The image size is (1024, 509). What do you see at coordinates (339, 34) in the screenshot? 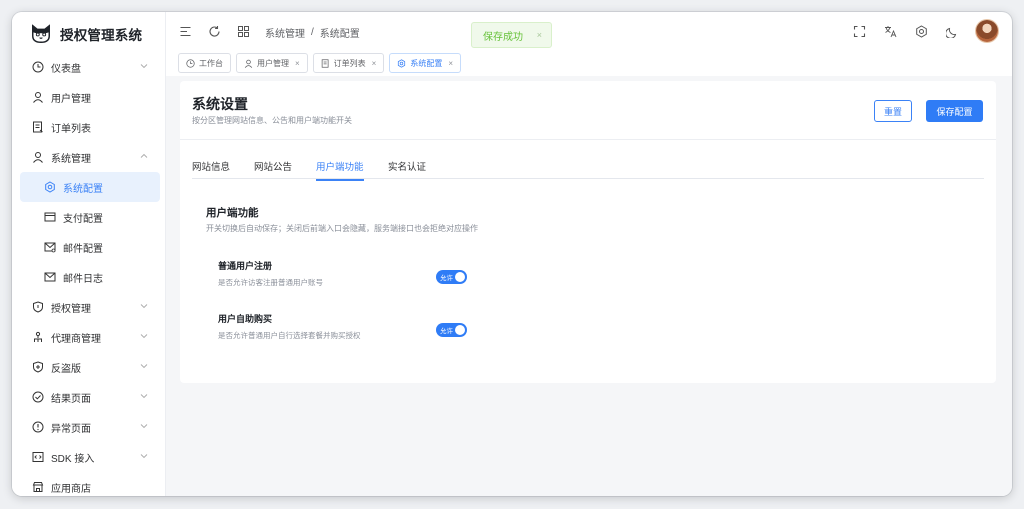
I see `breadcrumb-item-system-config: 系统配置` at bounding box center [339, 34].